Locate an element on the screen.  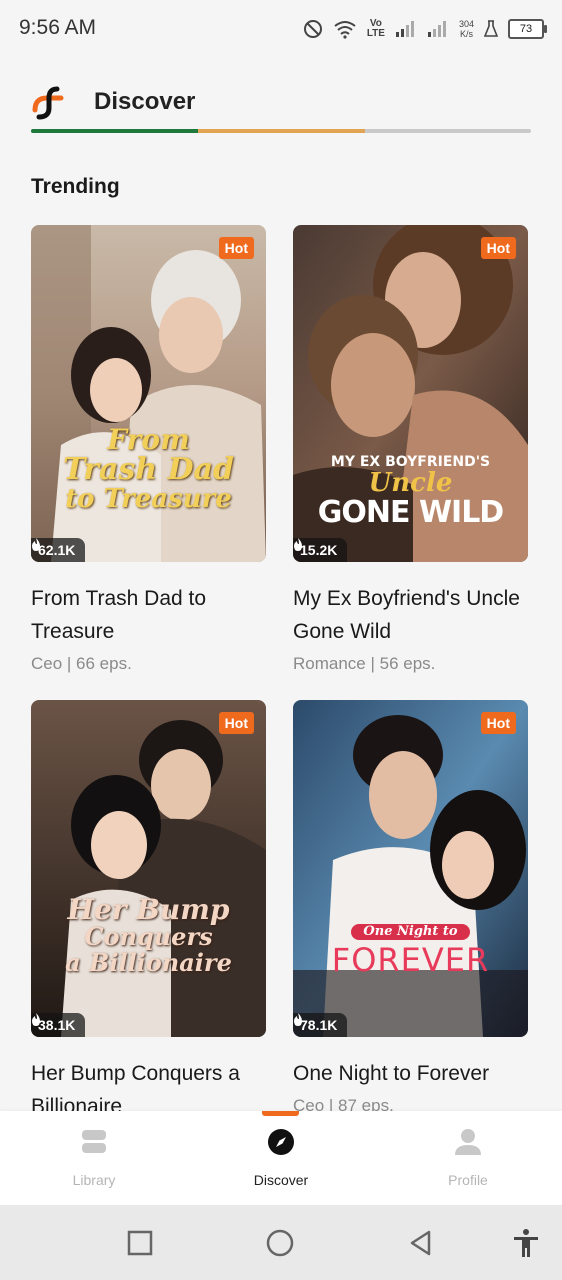
active-tab-indicator is located at coordinates (280, 1113).